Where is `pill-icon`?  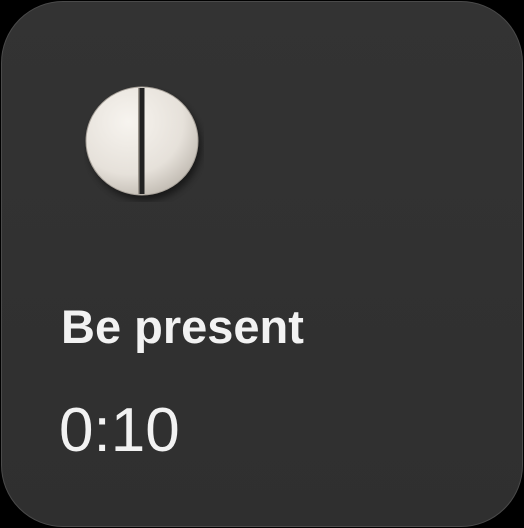 pill-icon is located at coordinates (144, 144).